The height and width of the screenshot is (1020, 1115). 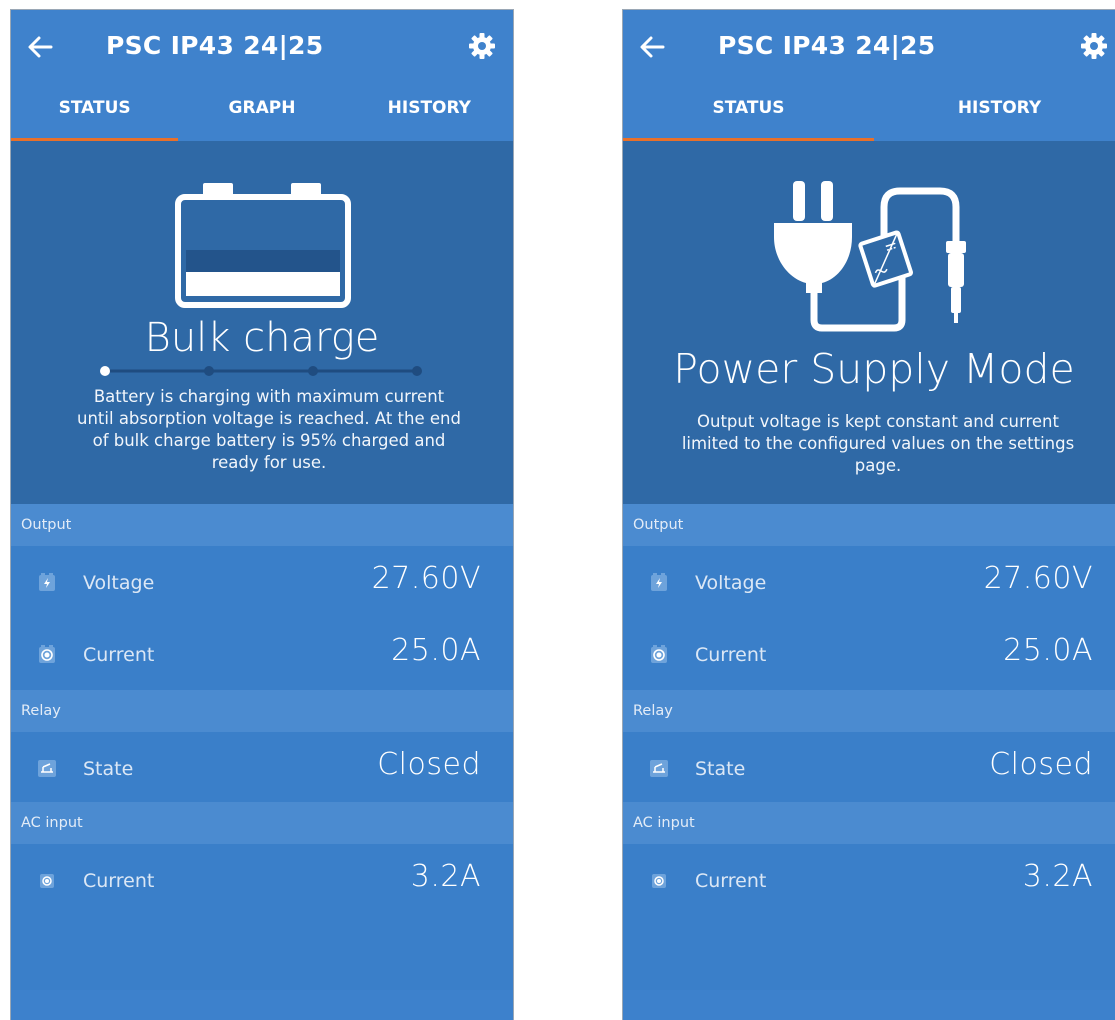 I want to click on plug-adapter-illustration-icon, so click(x=870, y=256).